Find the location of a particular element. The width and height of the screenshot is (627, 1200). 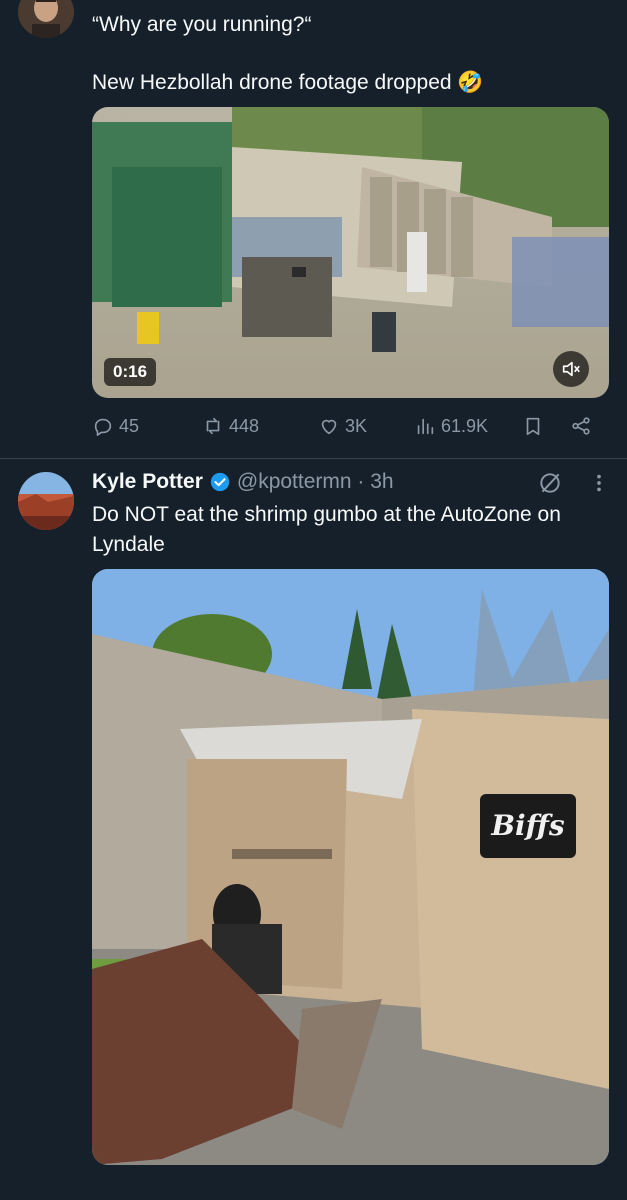

volume-muted-icon is located at coordinates (571, 369).